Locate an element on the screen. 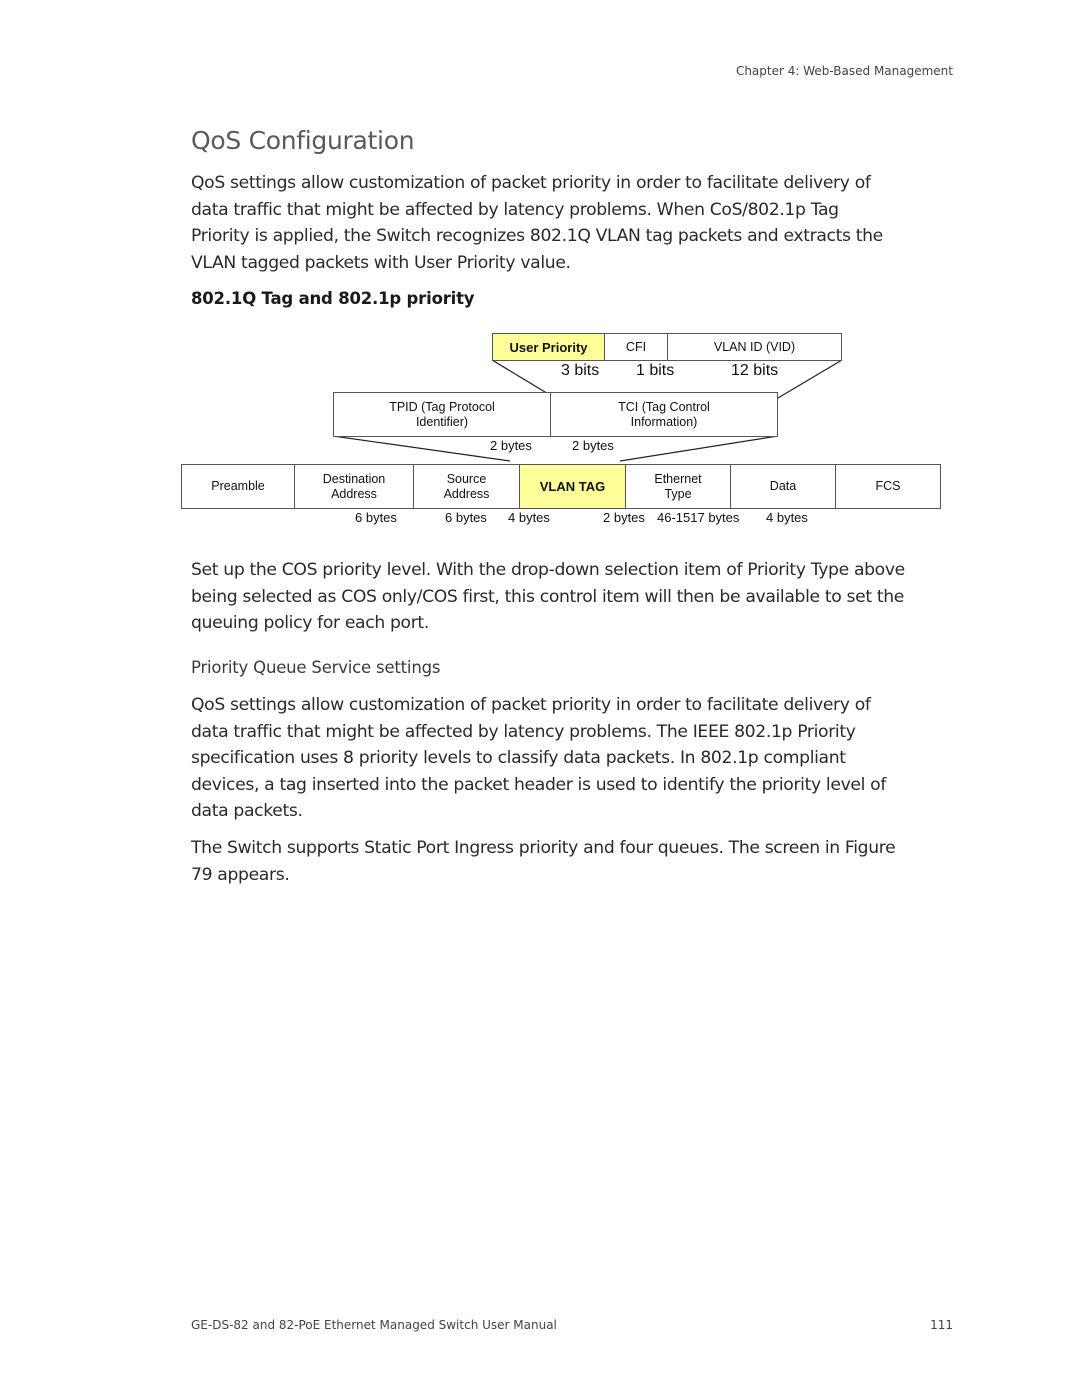 The width and height of the screenshot is (1080, 1397). field-label: TCI (Tag Control Information) is located at coordinates (664, 414).